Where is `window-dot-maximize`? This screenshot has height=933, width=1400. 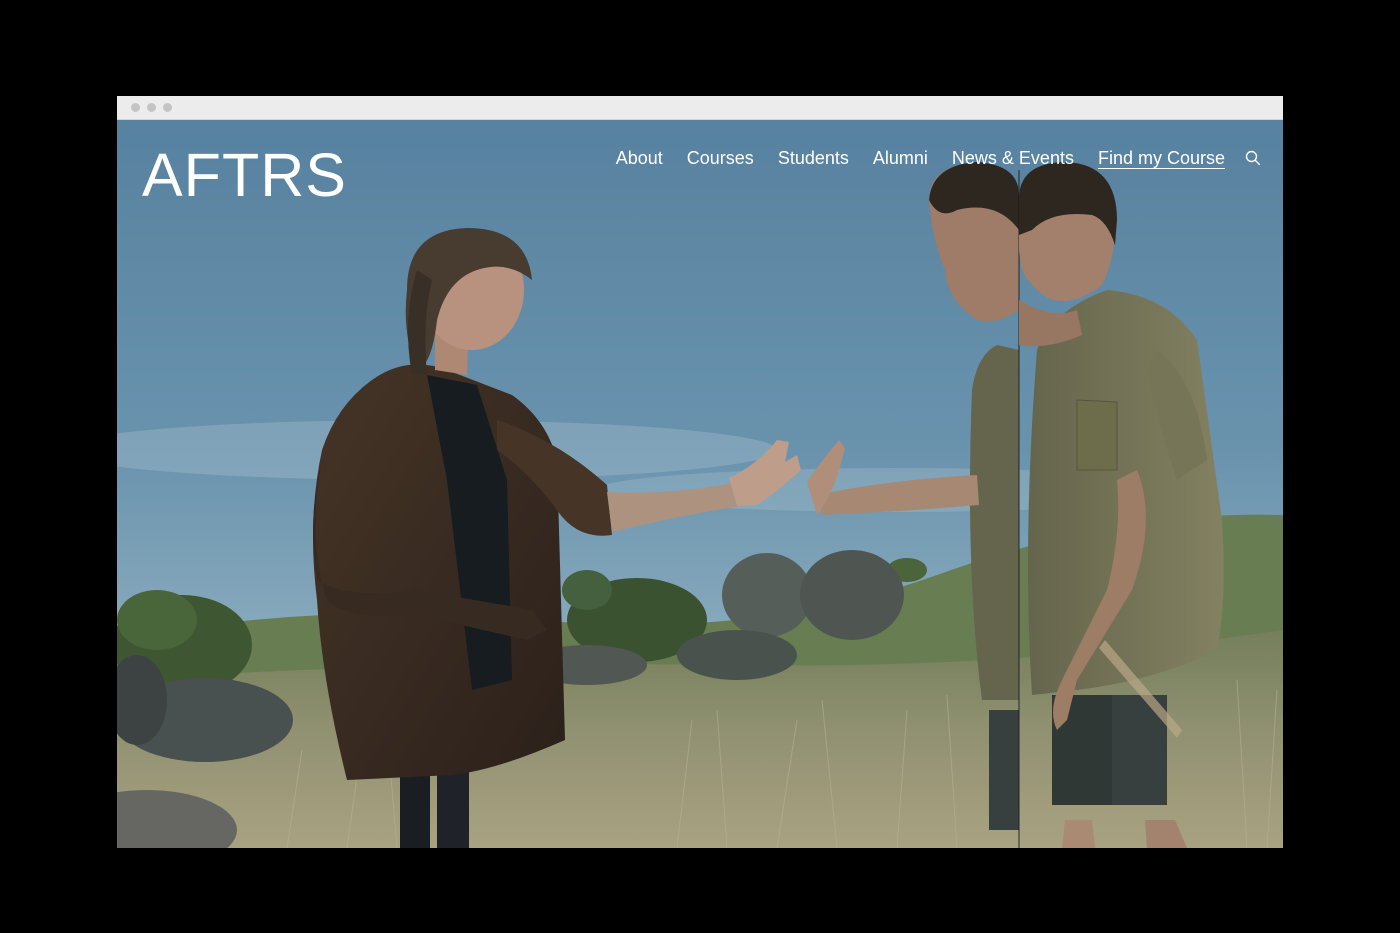 window-dot-maximize is located at coordinates (167, 107).